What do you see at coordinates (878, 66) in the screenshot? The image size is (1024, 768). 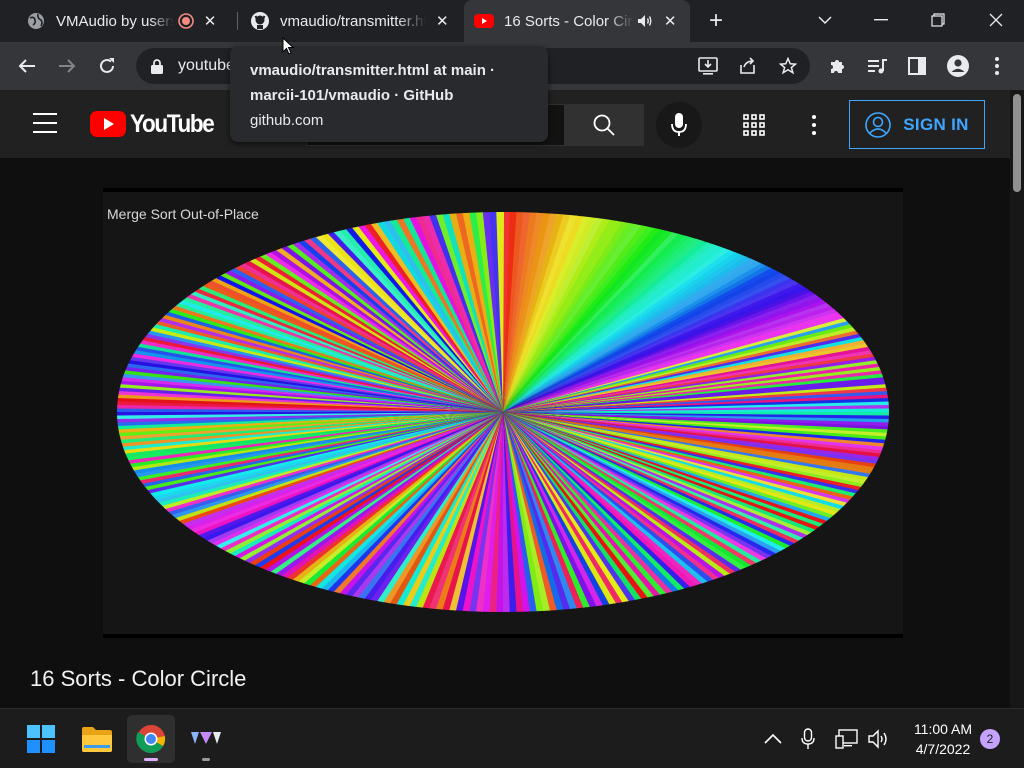 I see `media-controls-icon` at bounding box center [878, 66].